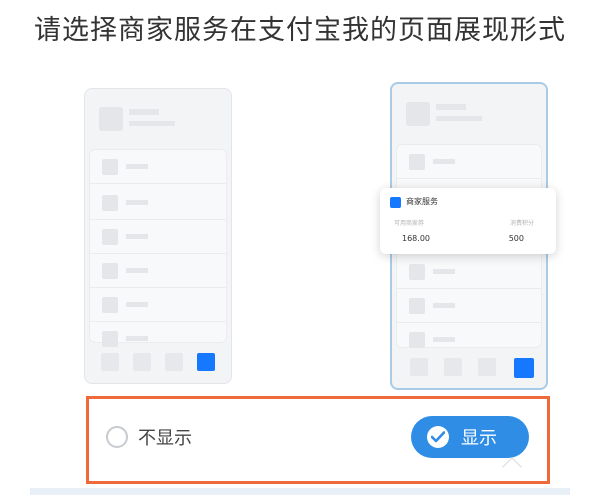  Describe the element at coordinates (422, 201) in the screenshot. I see `card-title: 商家服务` at that location.